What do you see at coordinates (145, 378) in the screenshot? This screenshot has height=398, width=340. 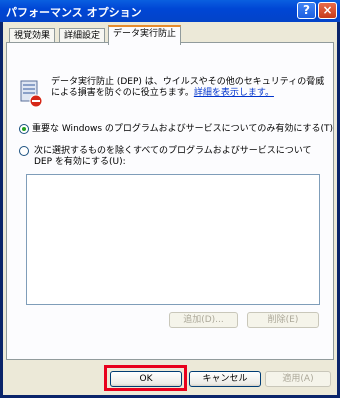 I see `ok-highlight-box` at bounding box center [145, 378].